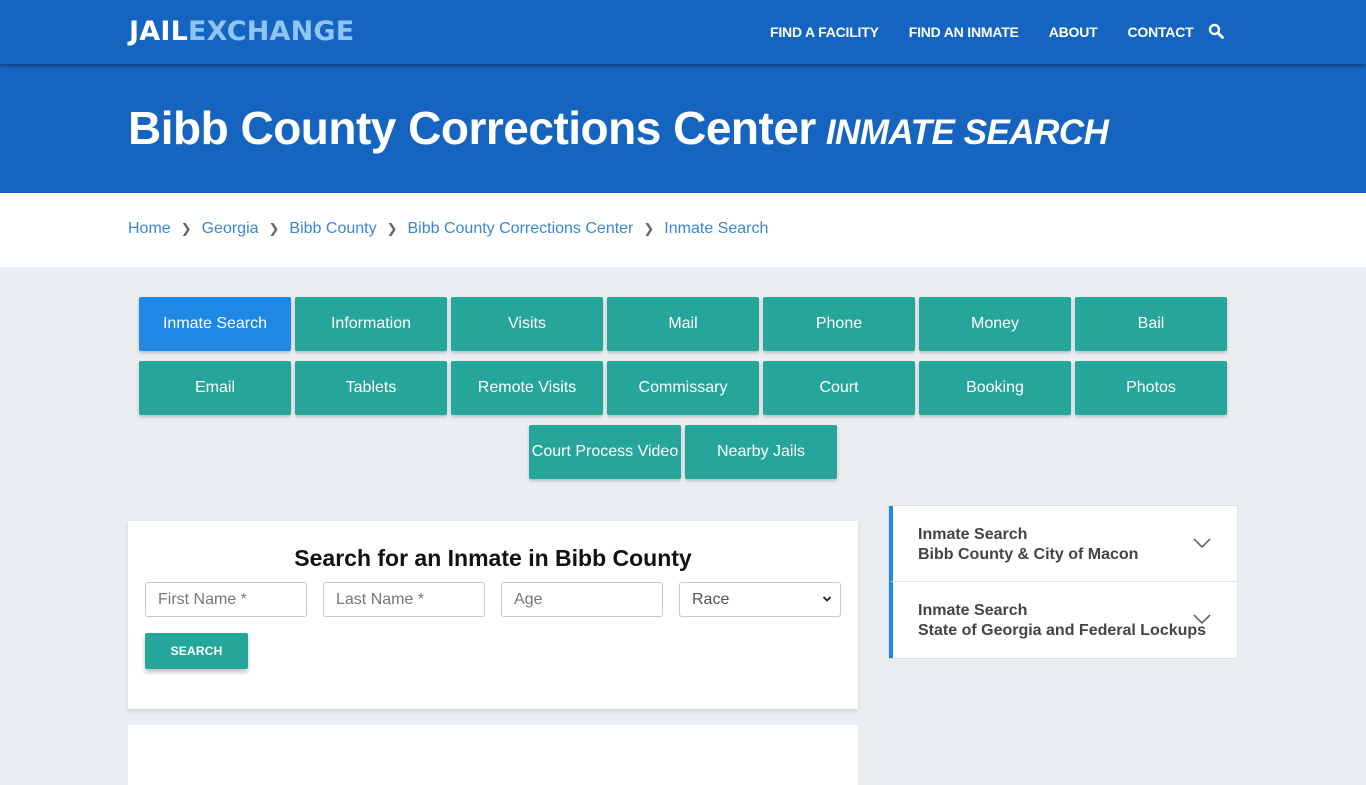  I want to click on breadcrumb-georgia: Georgia, so click(230, 229).